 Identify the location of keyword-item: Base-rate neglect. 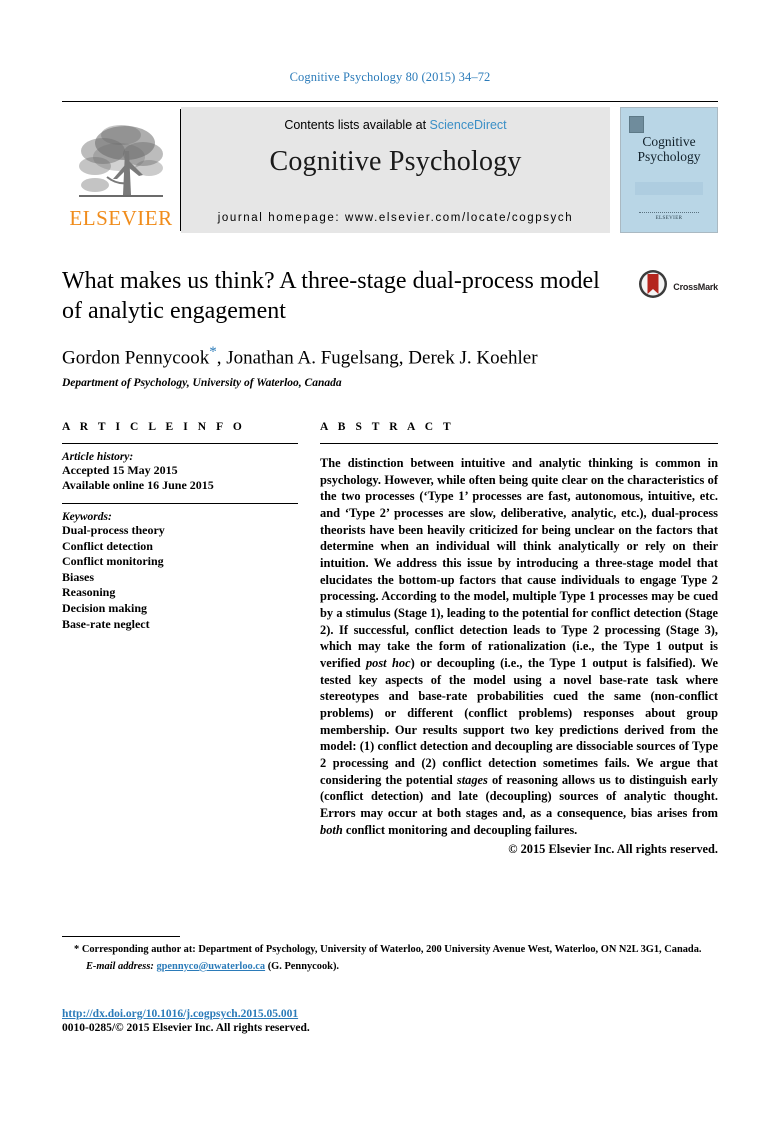
(106, 623).